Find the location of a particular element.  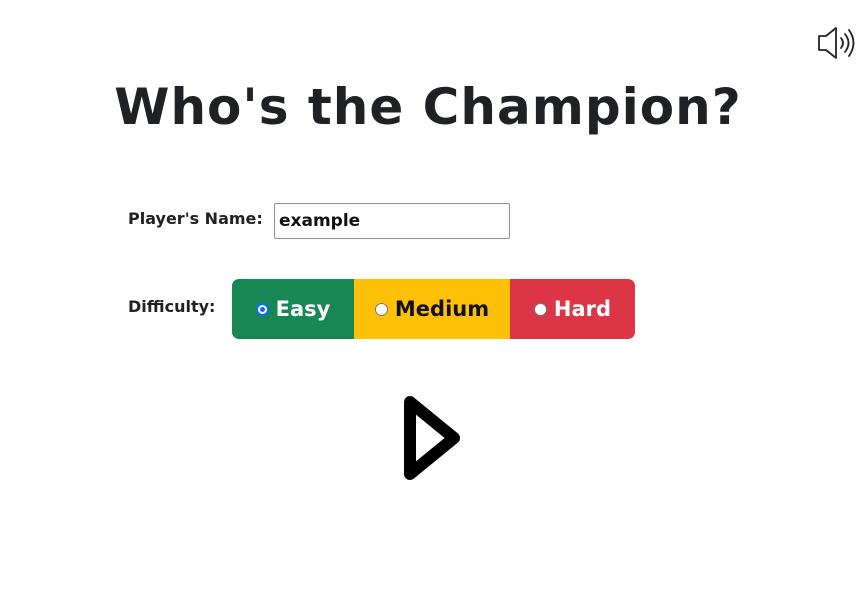

play-icon is located at coordinates (432, 438).